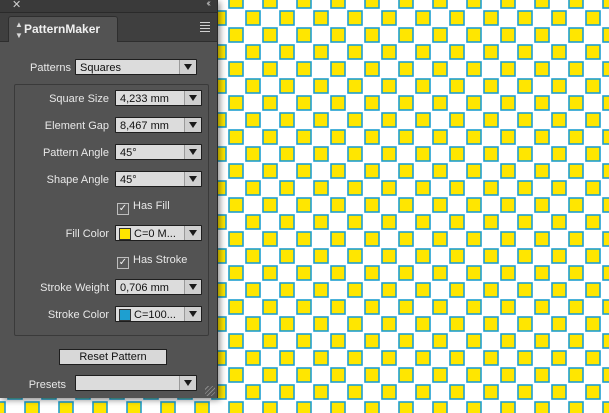 The image size is (609, 413). Describe the element at coordinates (76, 126) in the screenshot. I see `element-gap-label: Element Gap` at that location.